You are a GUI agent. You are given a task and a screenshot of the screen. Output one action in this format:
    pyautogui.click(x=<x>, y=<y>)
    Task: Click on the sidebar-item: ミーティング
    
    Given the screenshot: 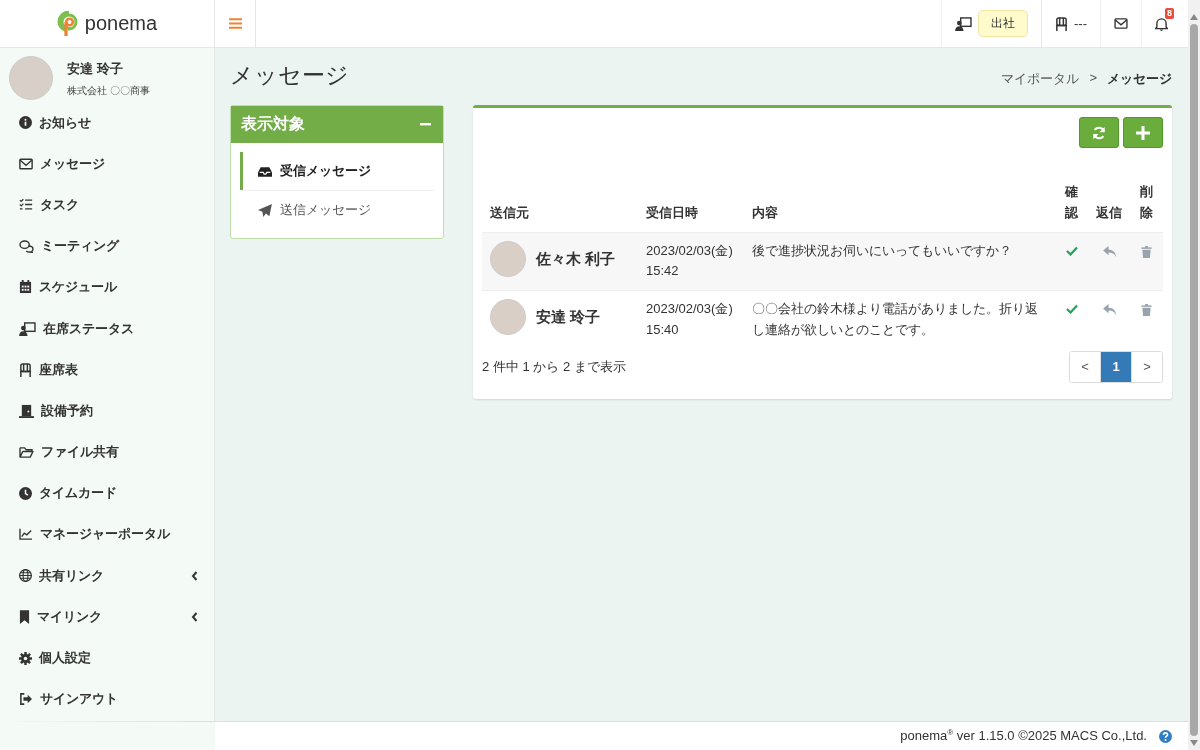 What is the action you would take?
    pyautogui.click(x=107, y=246)
    